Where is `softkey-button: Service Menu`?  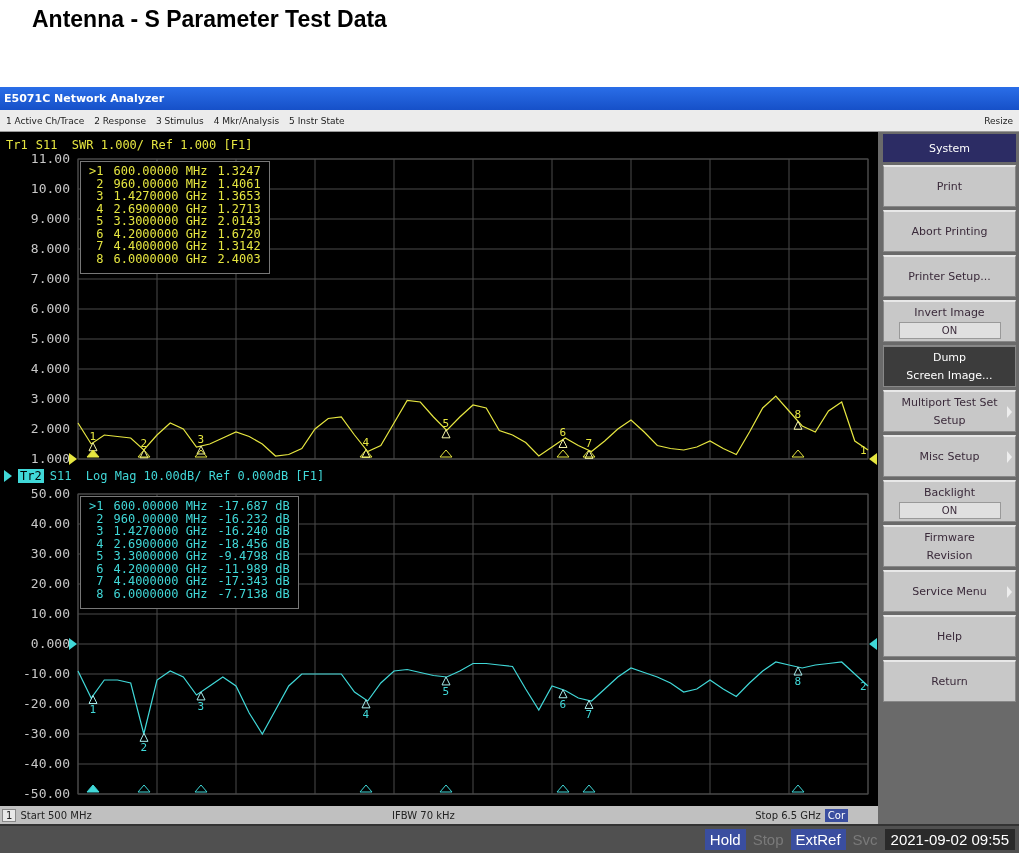
softkey-button: Service Menu is located at coordinates (949, 591).